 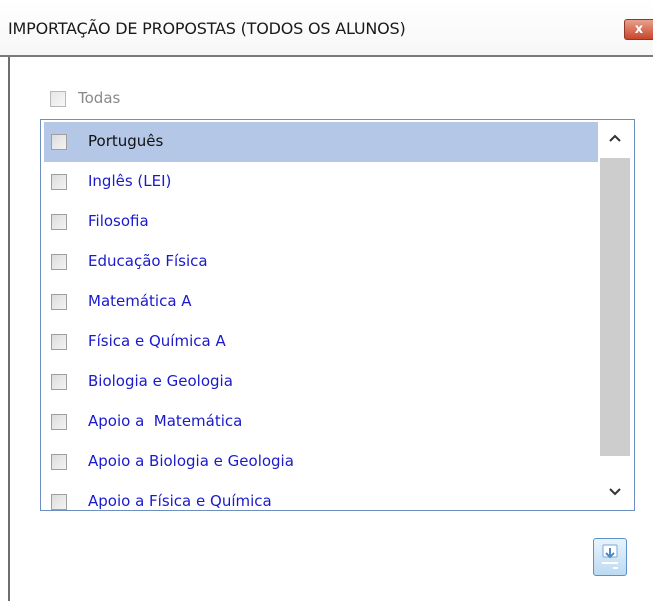 What do you see at coordinates (321, 382) in the screenshot?
I see `list-item: Biologia e Geologia` at bounding box center [321, 382].